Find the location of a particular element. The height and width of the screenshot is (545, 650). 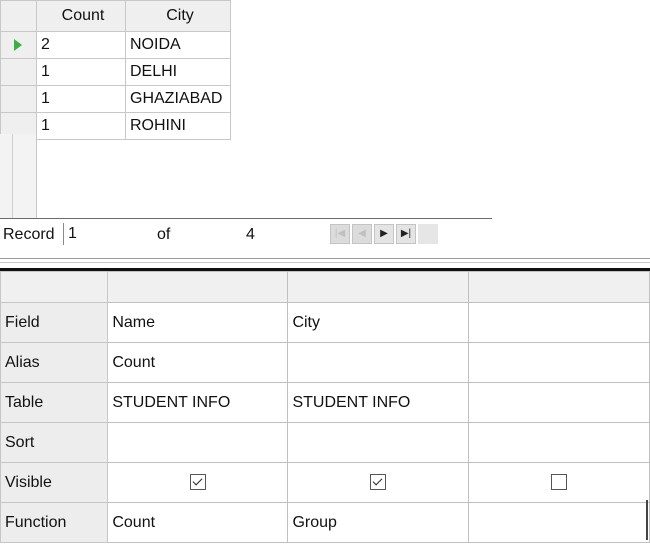

column-header-count: Count is located at coordinates (81, 16).